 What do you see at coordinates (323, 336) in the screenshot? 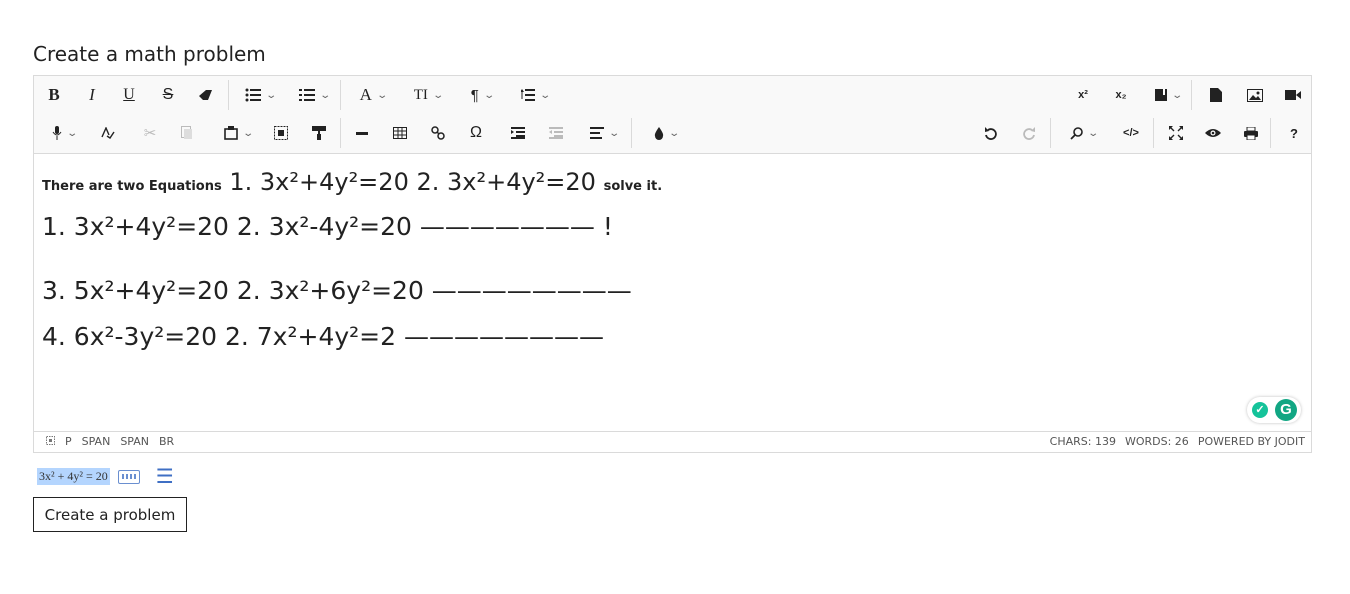
I see `content-line-4: 4. 6x²-3y²=20 2. 7x²+4y²=2 ————————` at bounding box center [323, 336].